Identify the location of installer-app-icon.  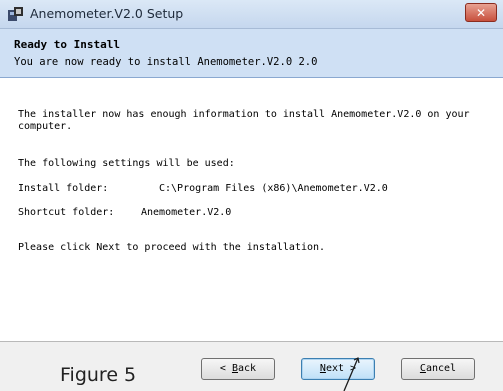
(15, 14).